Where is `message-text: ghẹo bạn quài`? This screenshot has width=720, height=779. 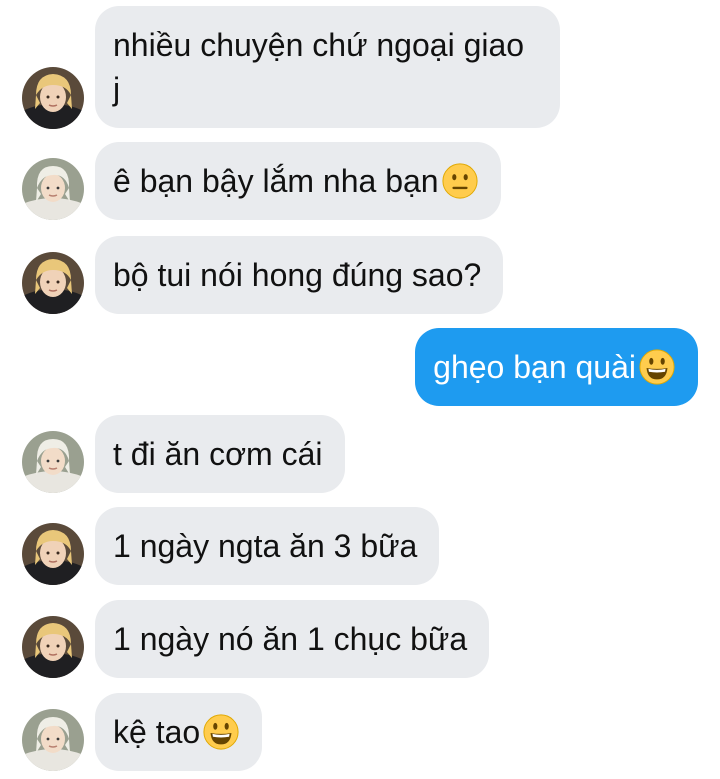
message-text: ghẹo bạn quài is located at coordinates (534, 367).